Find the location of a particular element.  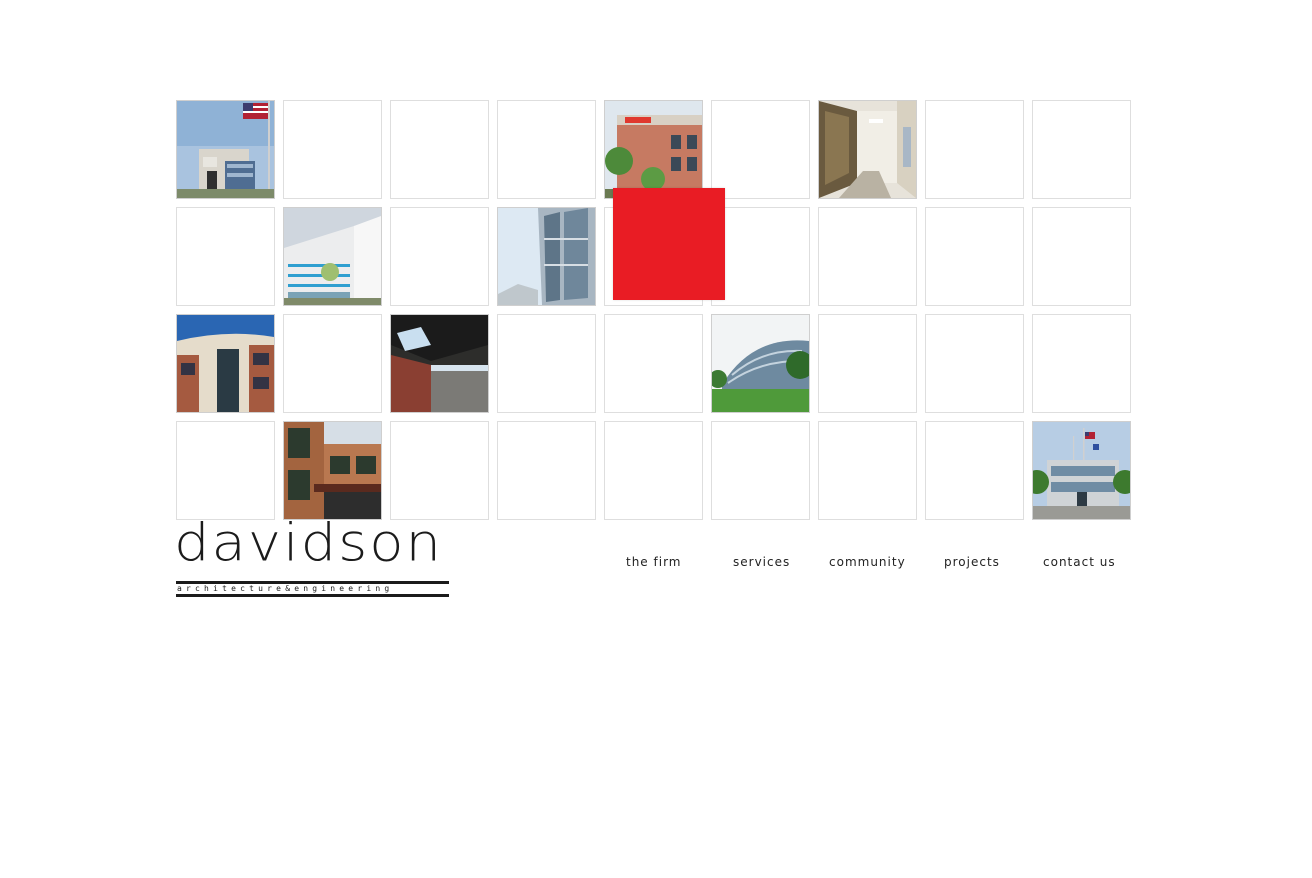

brick-office-entrance-image is located at coordinates (332, 470).